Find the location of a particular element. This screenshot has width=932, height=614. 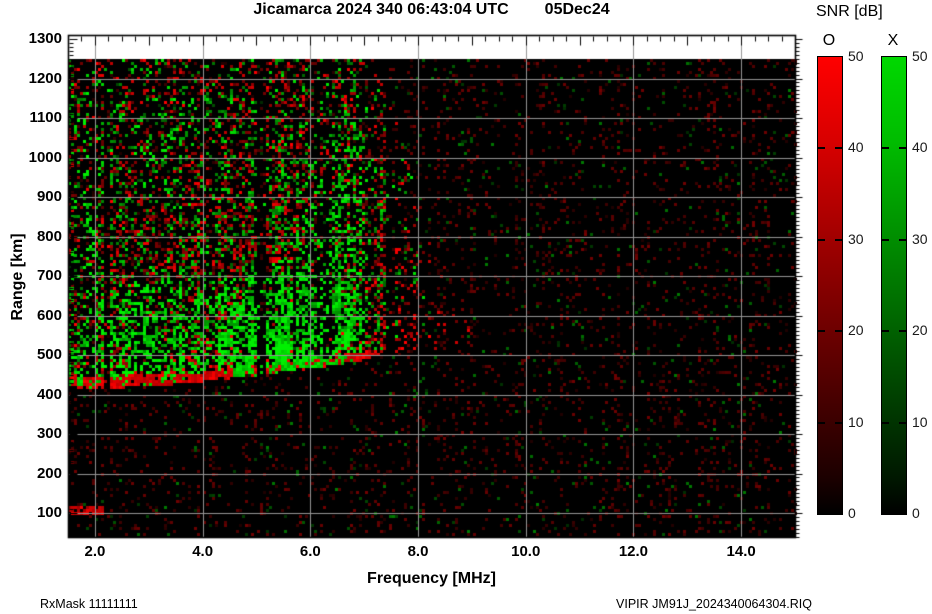

y-tick-label: 1300 is located at coordinates (45, 38).